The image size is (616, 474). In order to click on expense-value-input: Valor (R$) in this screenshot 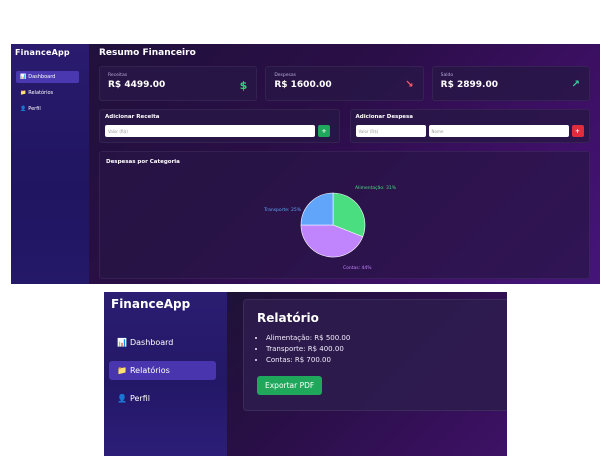, I will do `click(390, 131)`.